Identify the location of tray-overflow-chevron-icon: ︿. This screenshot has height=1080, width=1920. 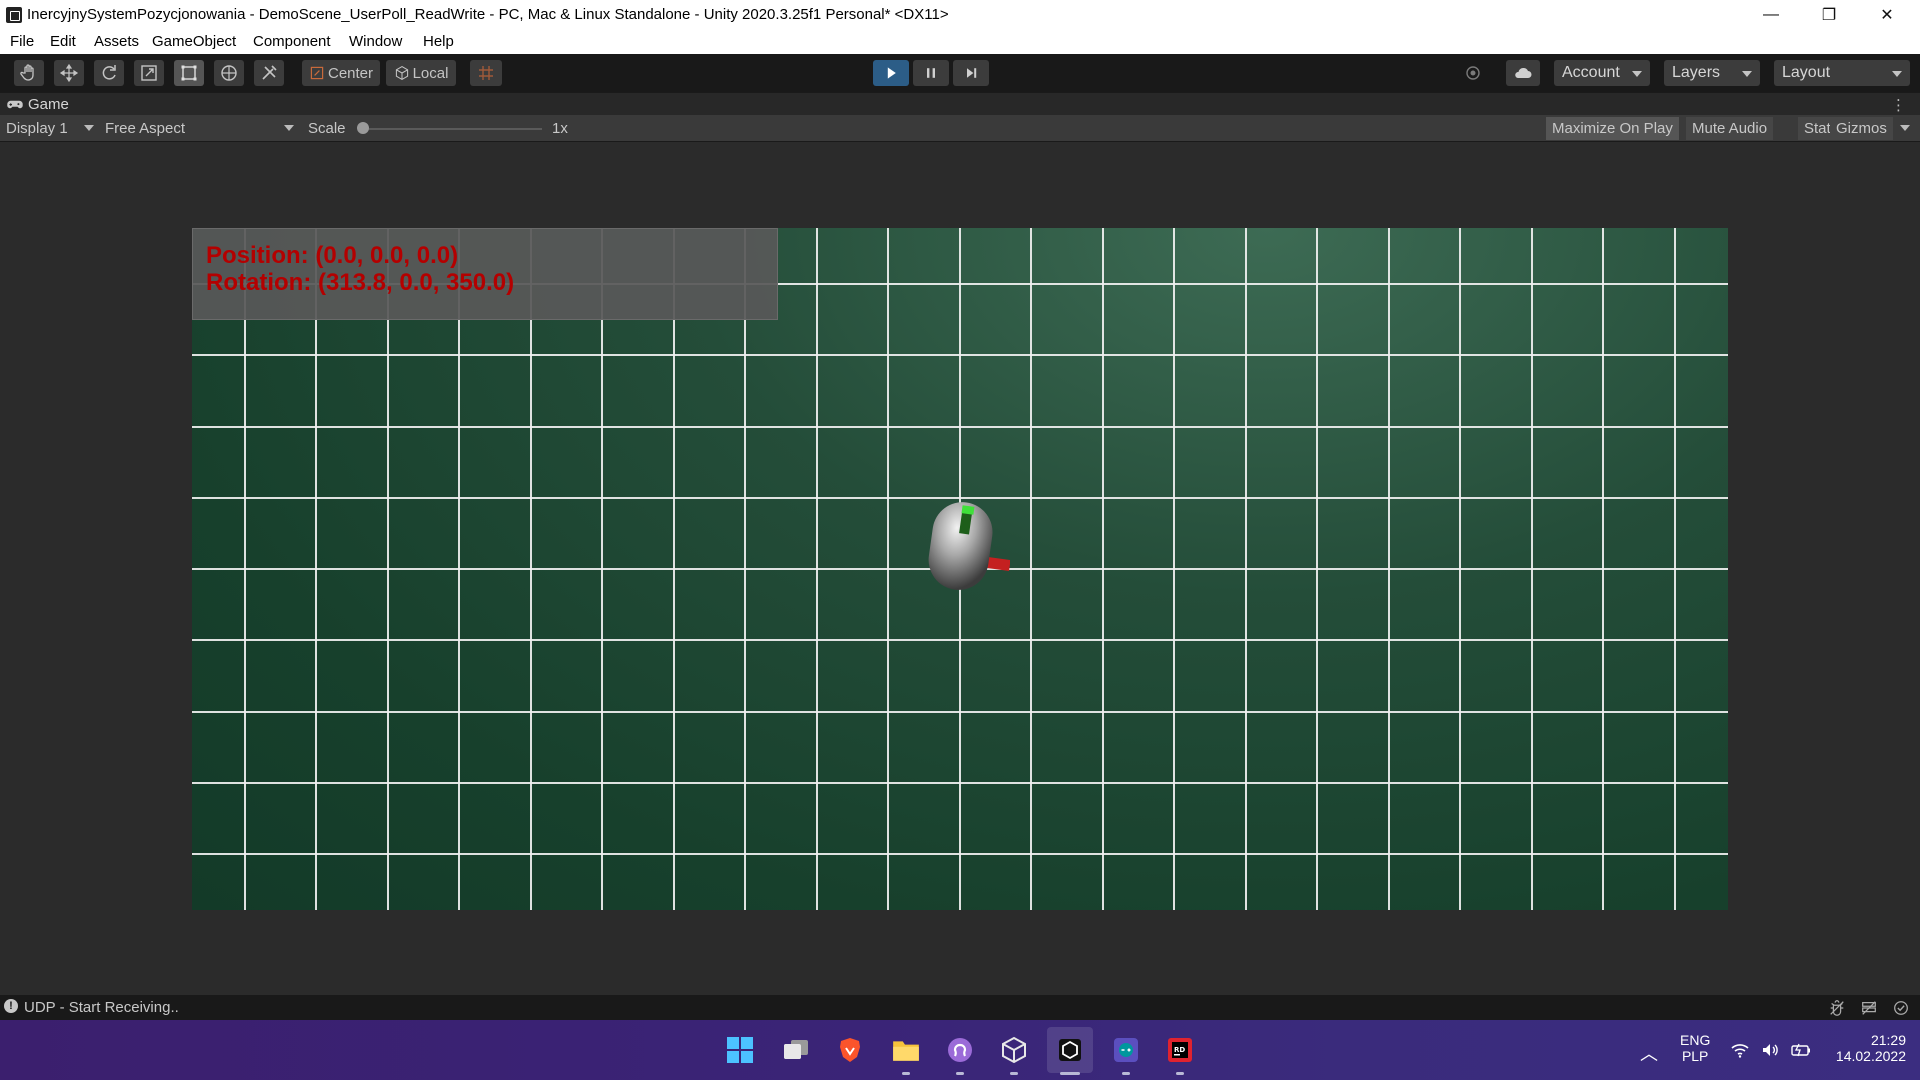
(1649, 1053).